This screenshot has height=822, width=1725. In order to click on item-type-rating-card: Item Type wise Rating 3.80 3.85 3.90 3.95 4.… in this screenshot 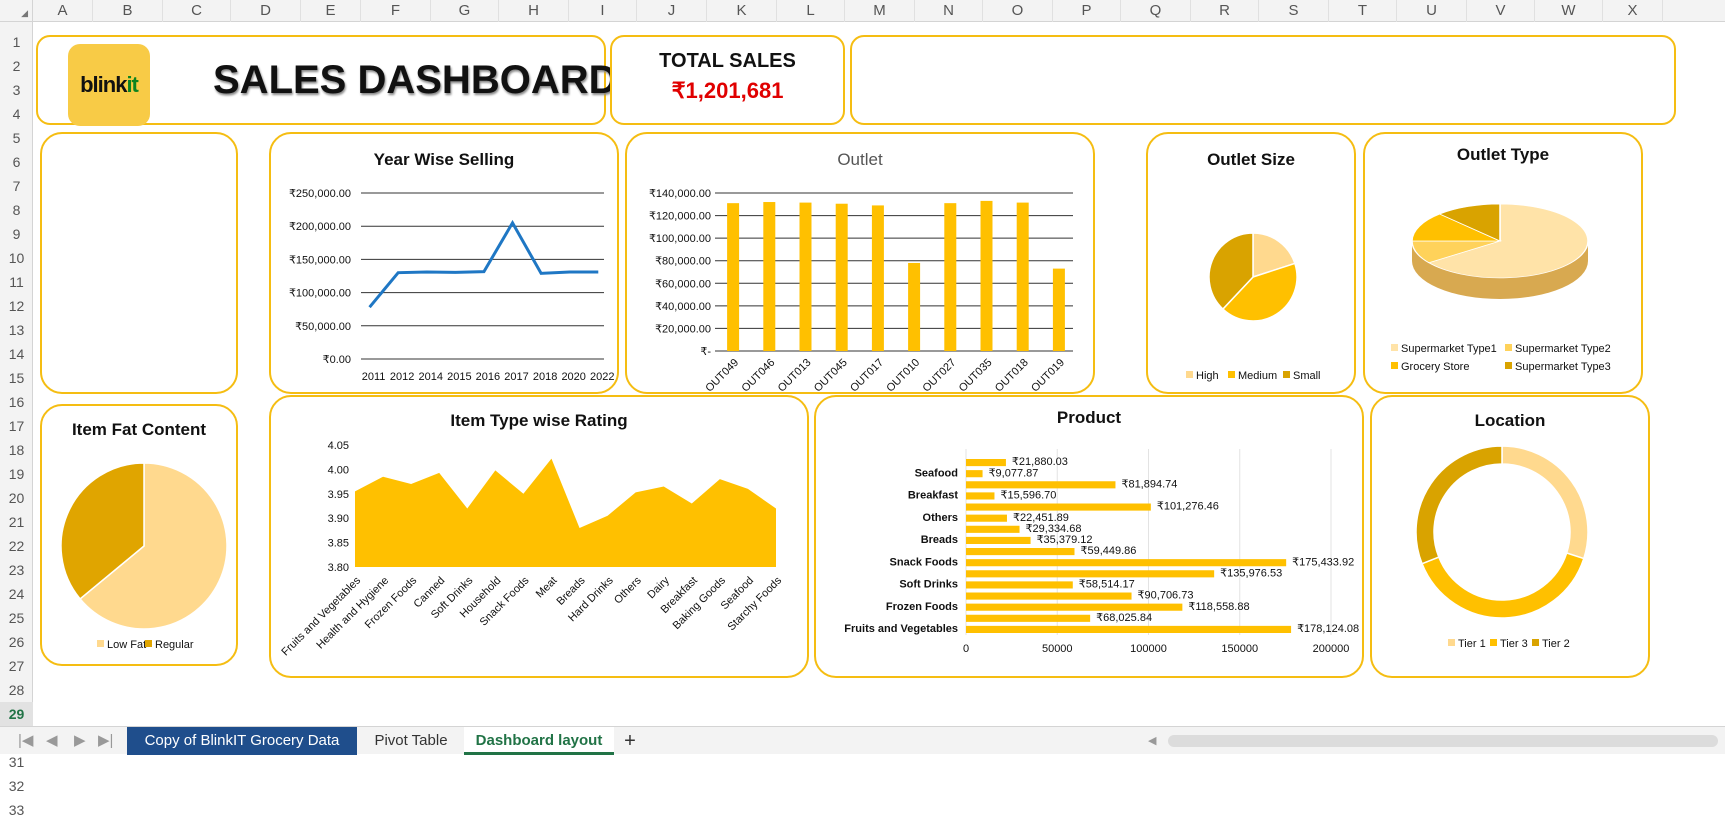, I will do `click(539, 536)`.